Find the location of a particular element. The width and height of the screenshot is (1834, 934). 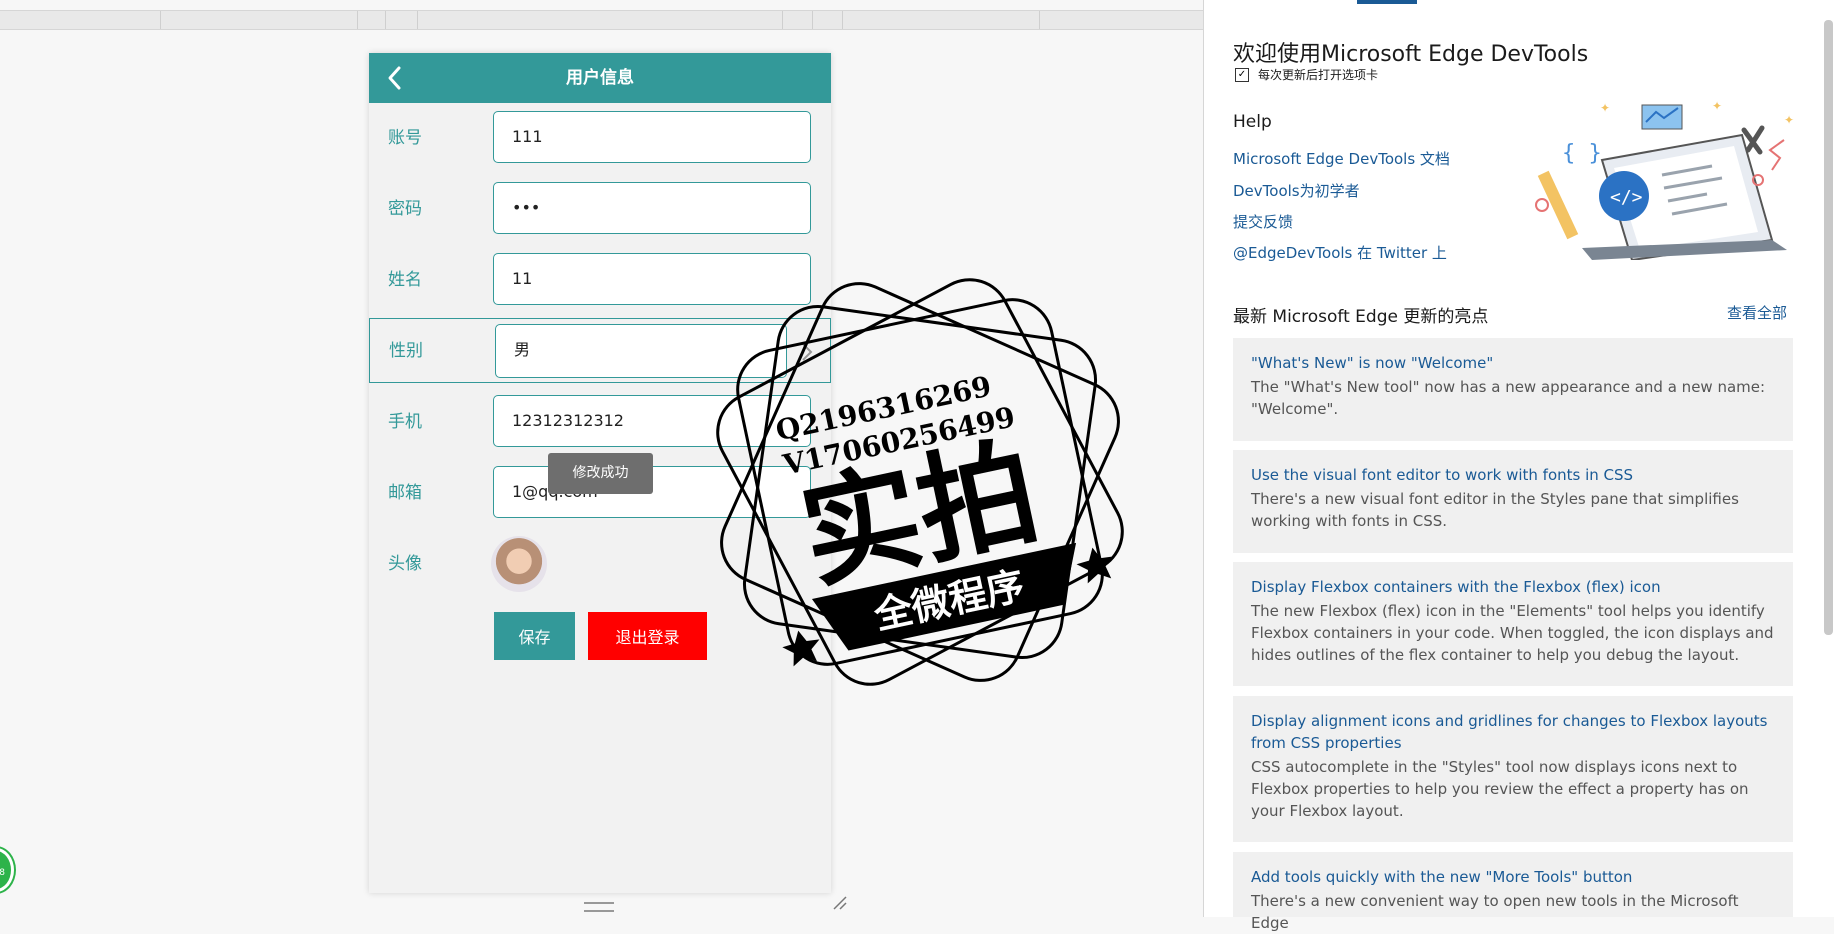

floating-badge: 48 is located at coordinates (7, 870).